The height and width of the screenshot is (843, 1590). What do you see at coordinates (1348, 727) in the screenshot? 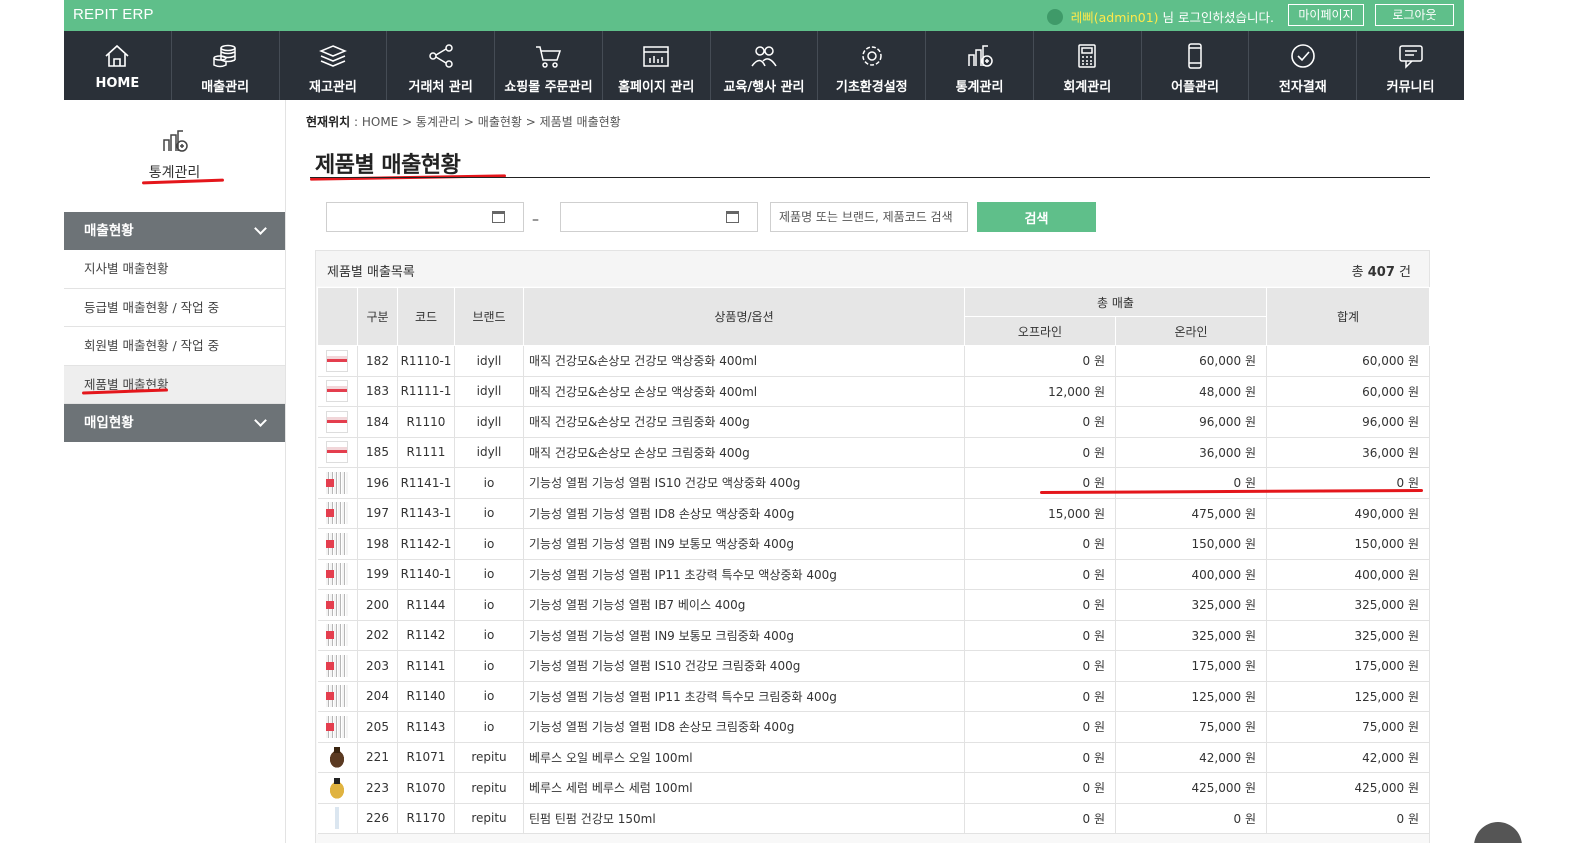
I see `sales-sum: 75,000 원` at bounding box center [1348, 727].